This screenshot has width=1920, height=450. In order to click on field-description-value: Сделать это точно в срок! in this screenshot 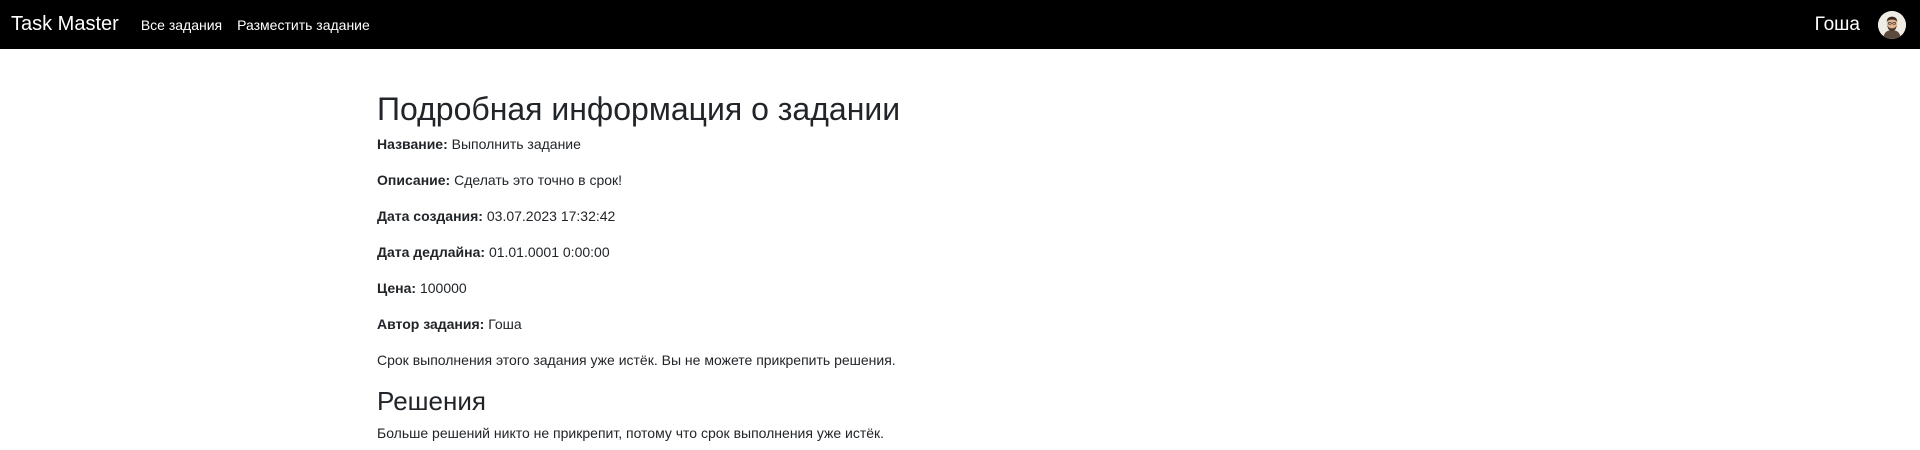, I will do `click(538, 180)`.